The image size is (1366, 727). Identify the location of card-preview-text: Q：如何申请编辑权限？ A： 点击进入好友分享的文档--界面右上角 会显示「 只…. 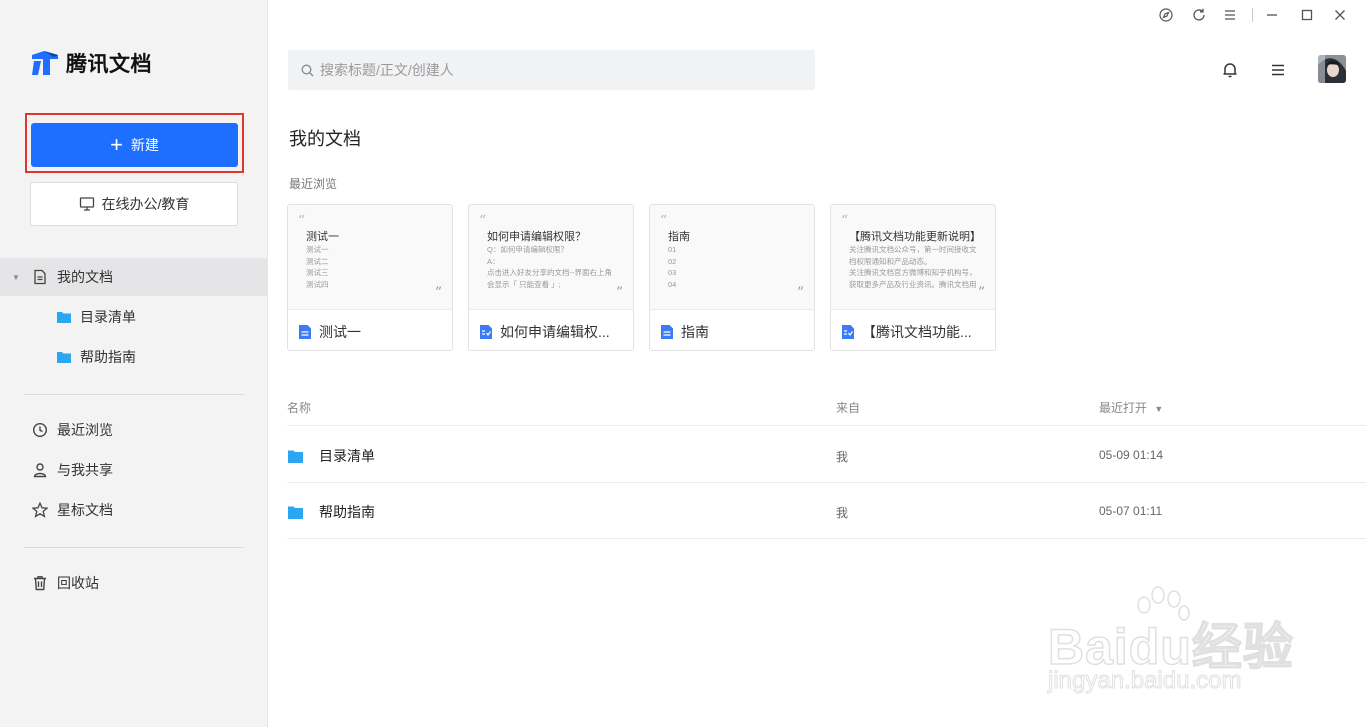
(549, 267).